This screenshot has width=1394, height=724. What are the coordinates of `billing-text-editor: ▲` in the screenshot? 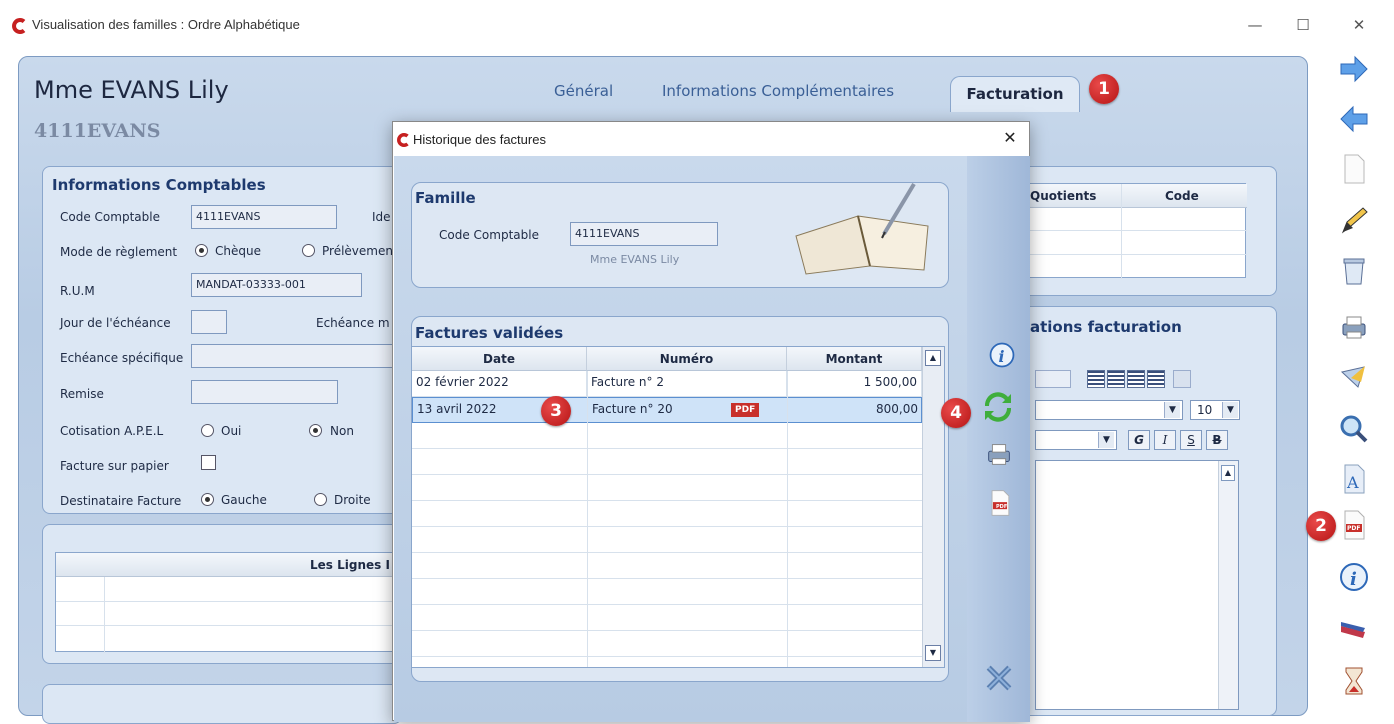 It's located at (1137, 585).